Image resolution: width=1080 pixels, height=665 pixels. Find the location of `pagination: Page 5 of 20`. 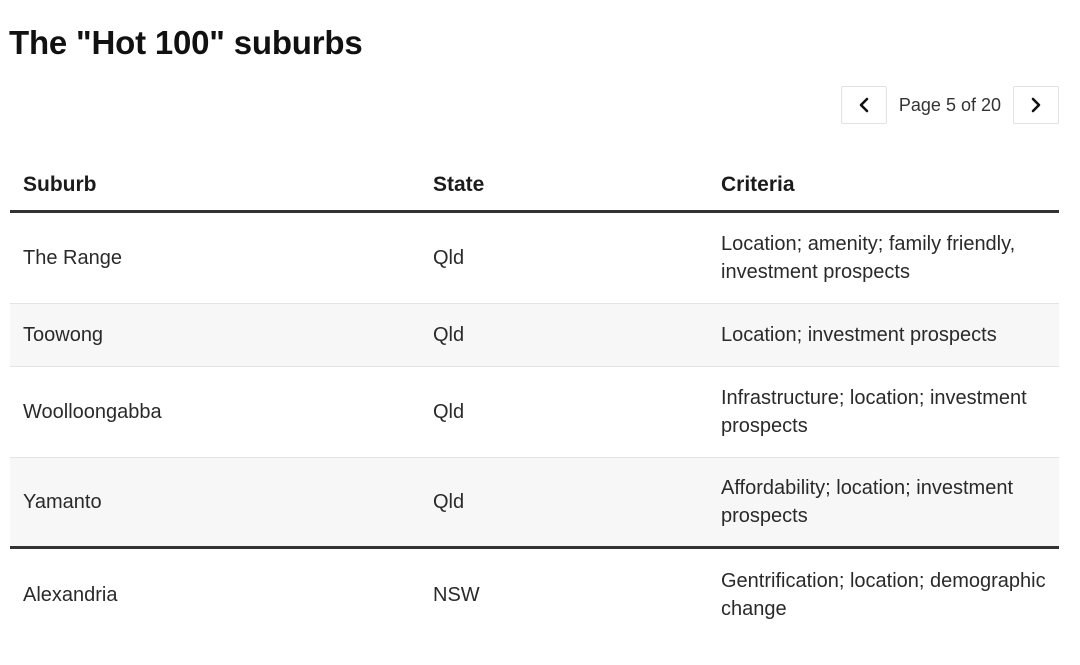

pagination: Page 5 of 20 is located at coordinates (949, 105).